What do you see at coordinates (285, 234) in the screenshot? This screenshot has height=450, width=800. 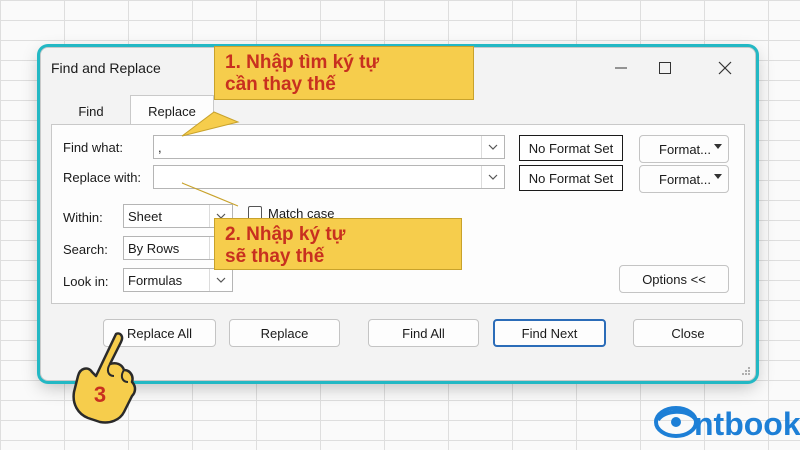 I see `callout-2-line-1: 2. Nhập ký tự` at bounding box center [285, 234].